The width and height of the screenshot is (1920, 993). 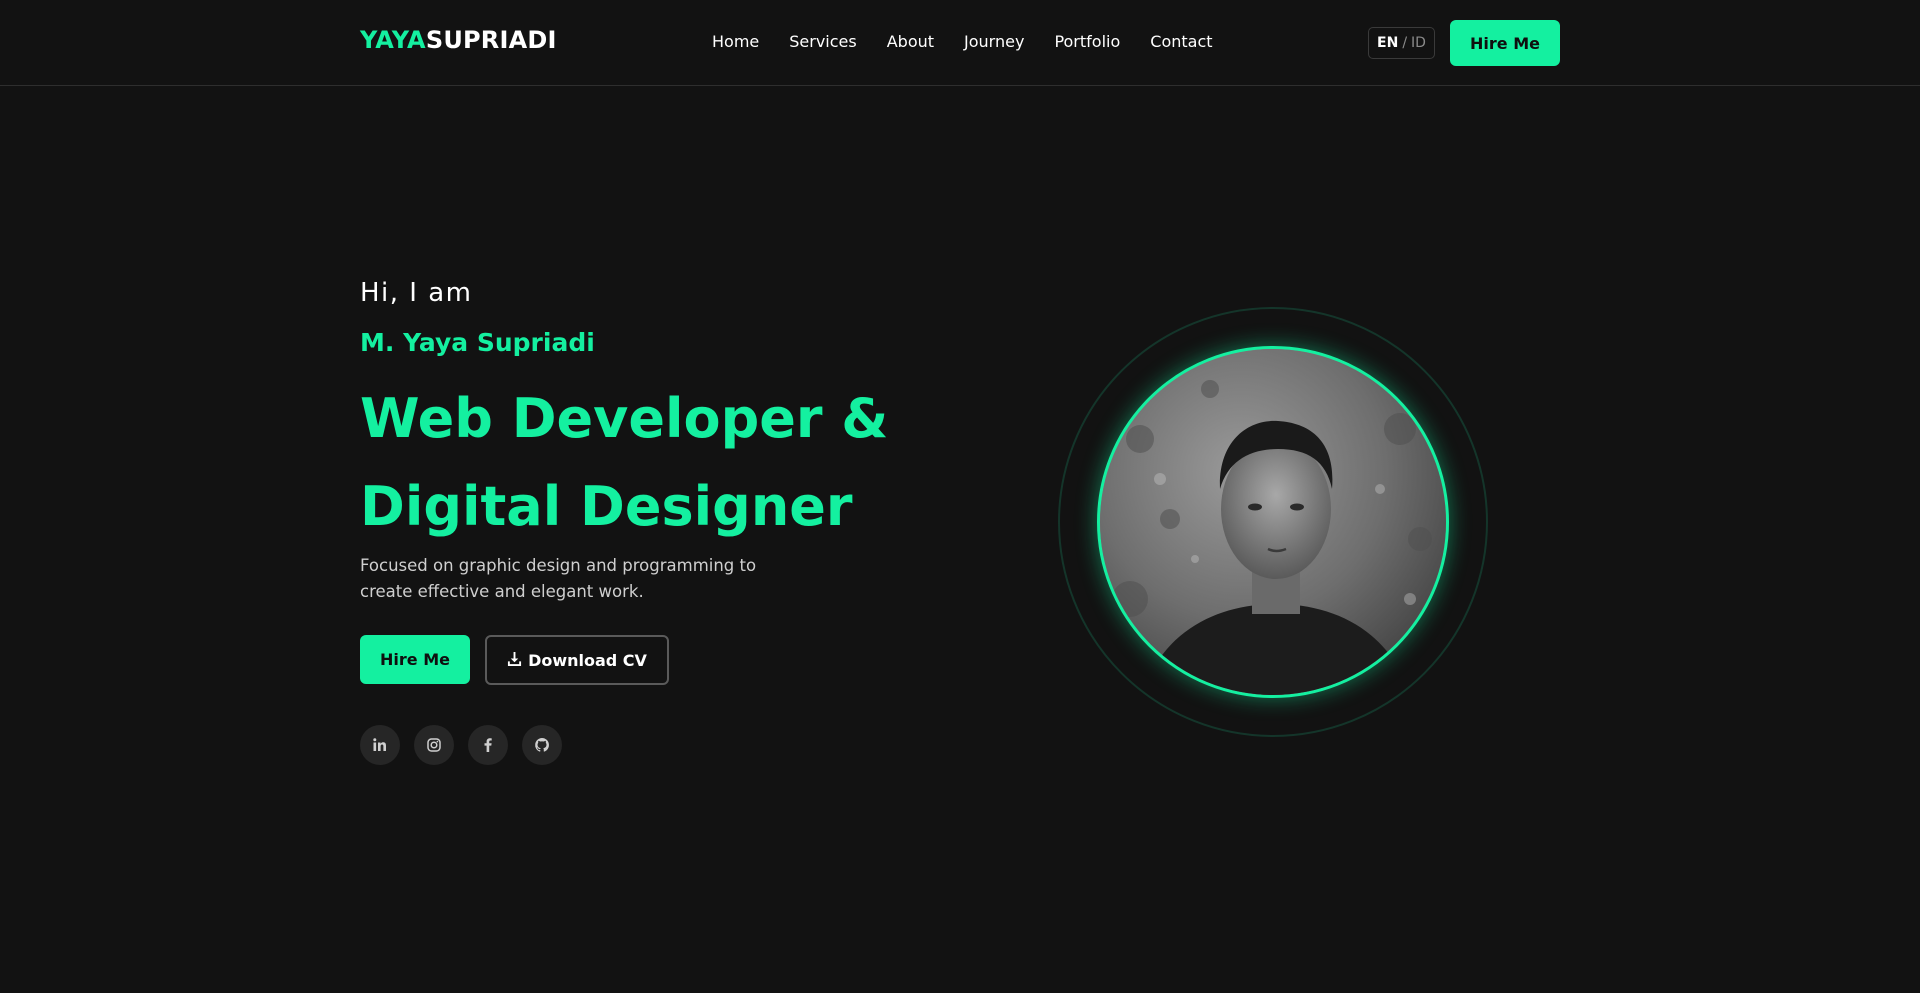 What do you see at coordinates (1181, 41) in the screenshot?
I see `nav-contact: Contact` at bounding box center [1181, 41].